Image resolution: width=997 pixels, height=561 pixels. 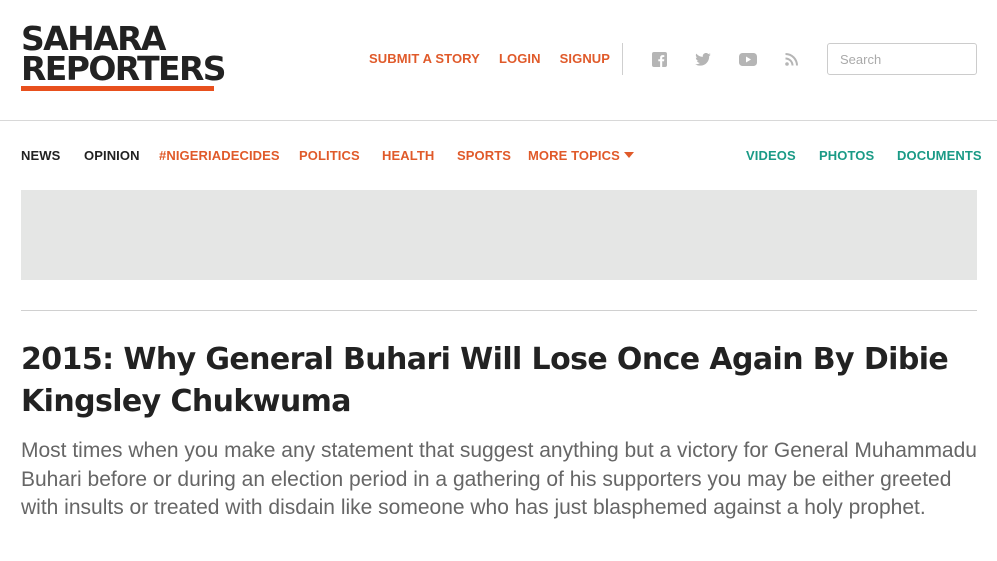 I want to click on nav-item-opinion: OPINION, so click(x=112, y=155).